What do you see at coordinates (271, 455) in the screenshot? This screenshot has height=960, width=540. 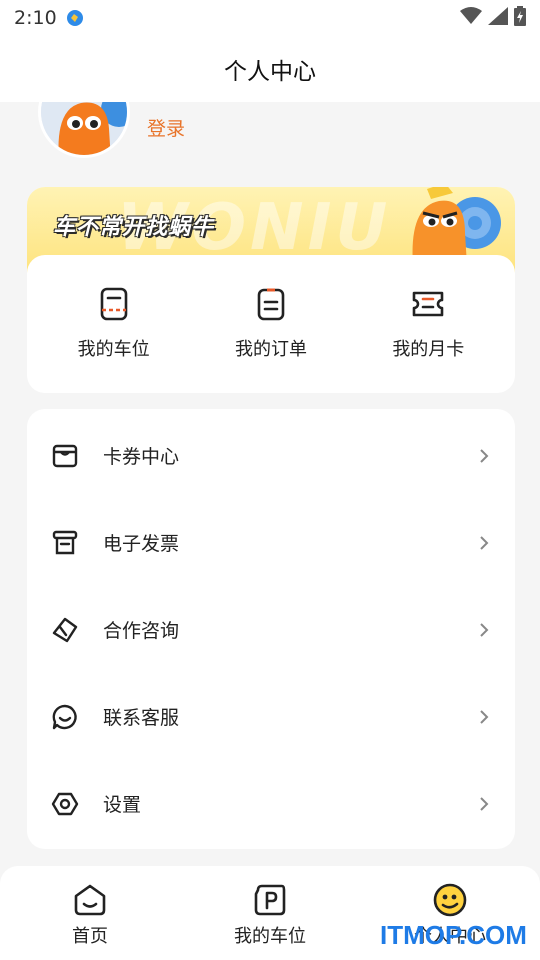 I see `menu-item-coupons: 卡券中心` at bounding box center [271, 455].